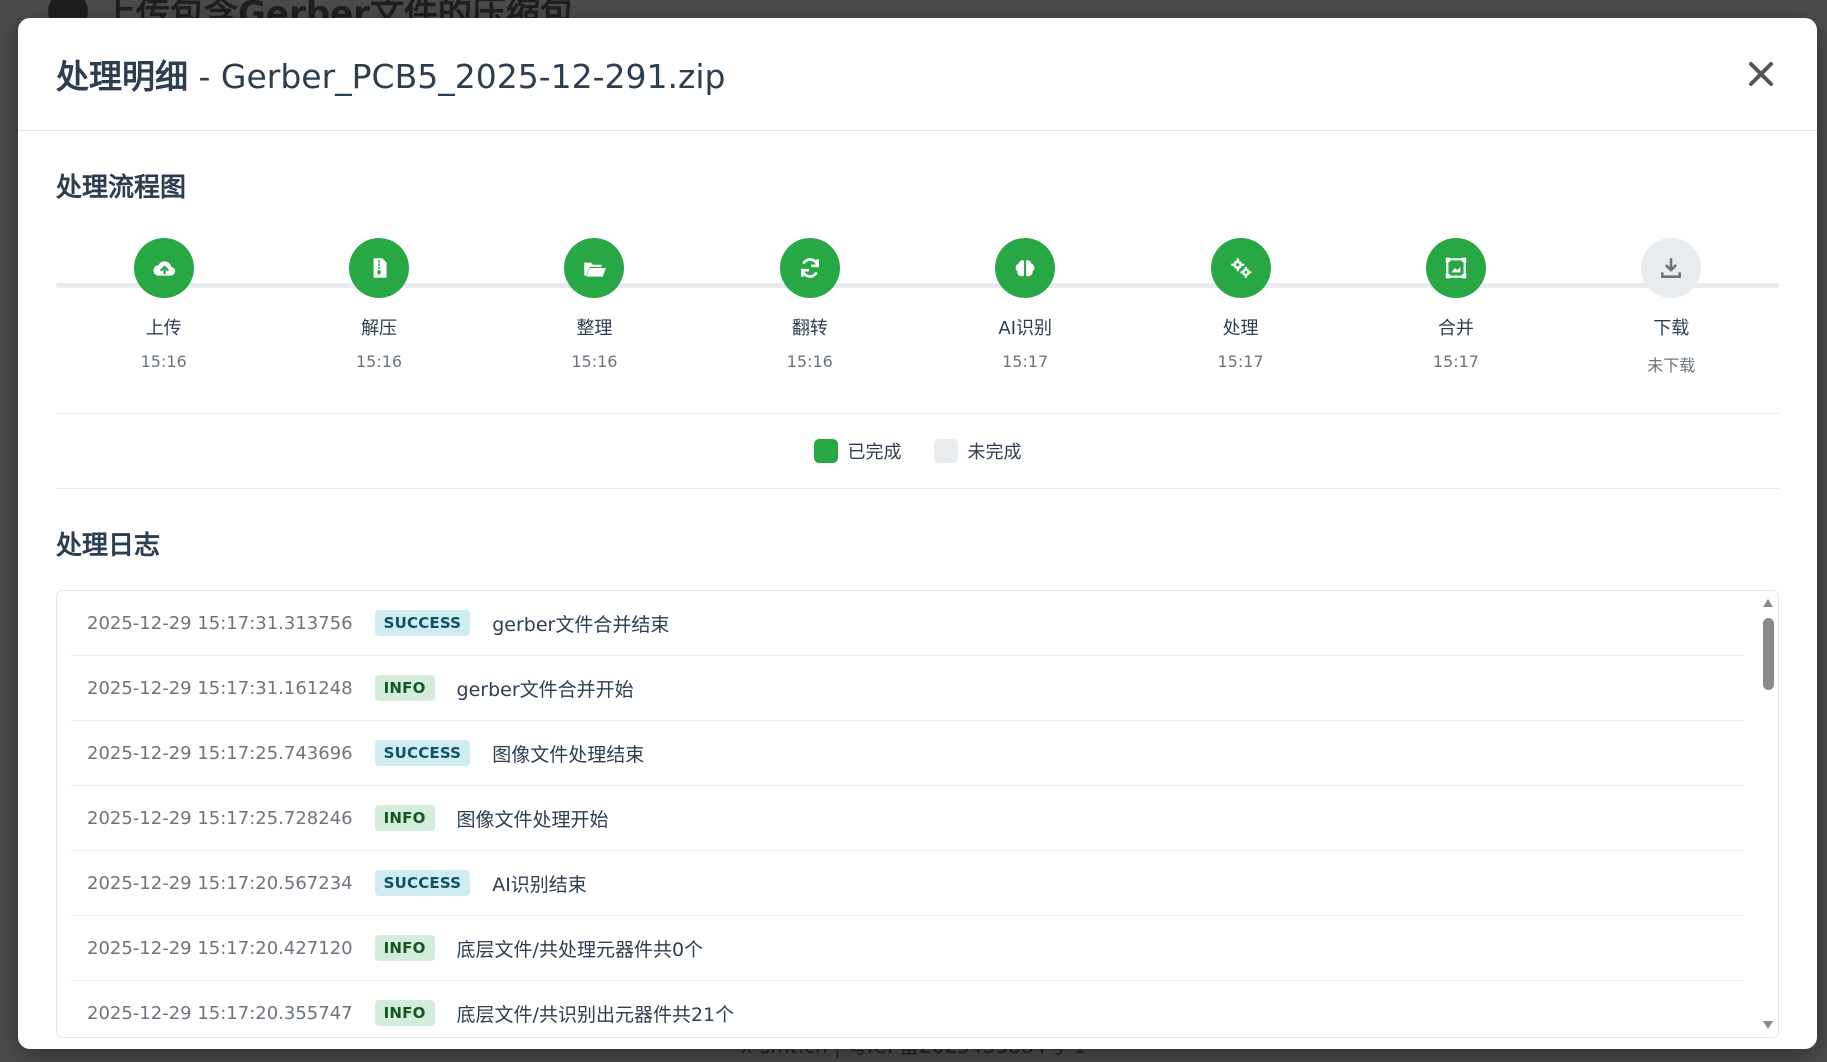 The width and height of the screenshot is (1827, 1062). Describe the element at coordinates (1240, 328) in the screenshot. I see `flow-step-label: 处理` at that location.